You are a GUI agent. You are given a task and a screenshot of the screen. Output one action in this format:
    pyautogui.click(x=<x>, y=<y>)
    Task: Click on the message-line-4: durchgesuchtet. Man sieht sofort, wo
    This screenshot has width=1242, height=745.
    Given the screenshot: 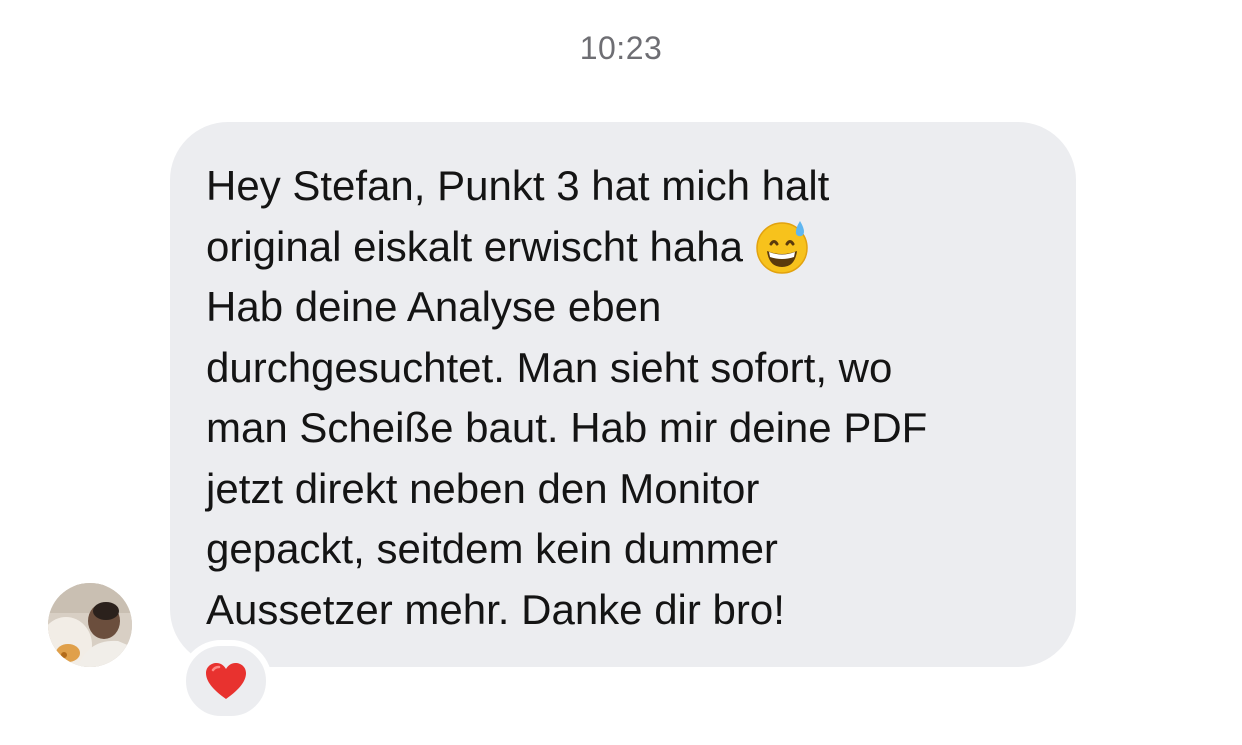 What is the action you would take?
    pyautogui.click(x=549, y=367)
    